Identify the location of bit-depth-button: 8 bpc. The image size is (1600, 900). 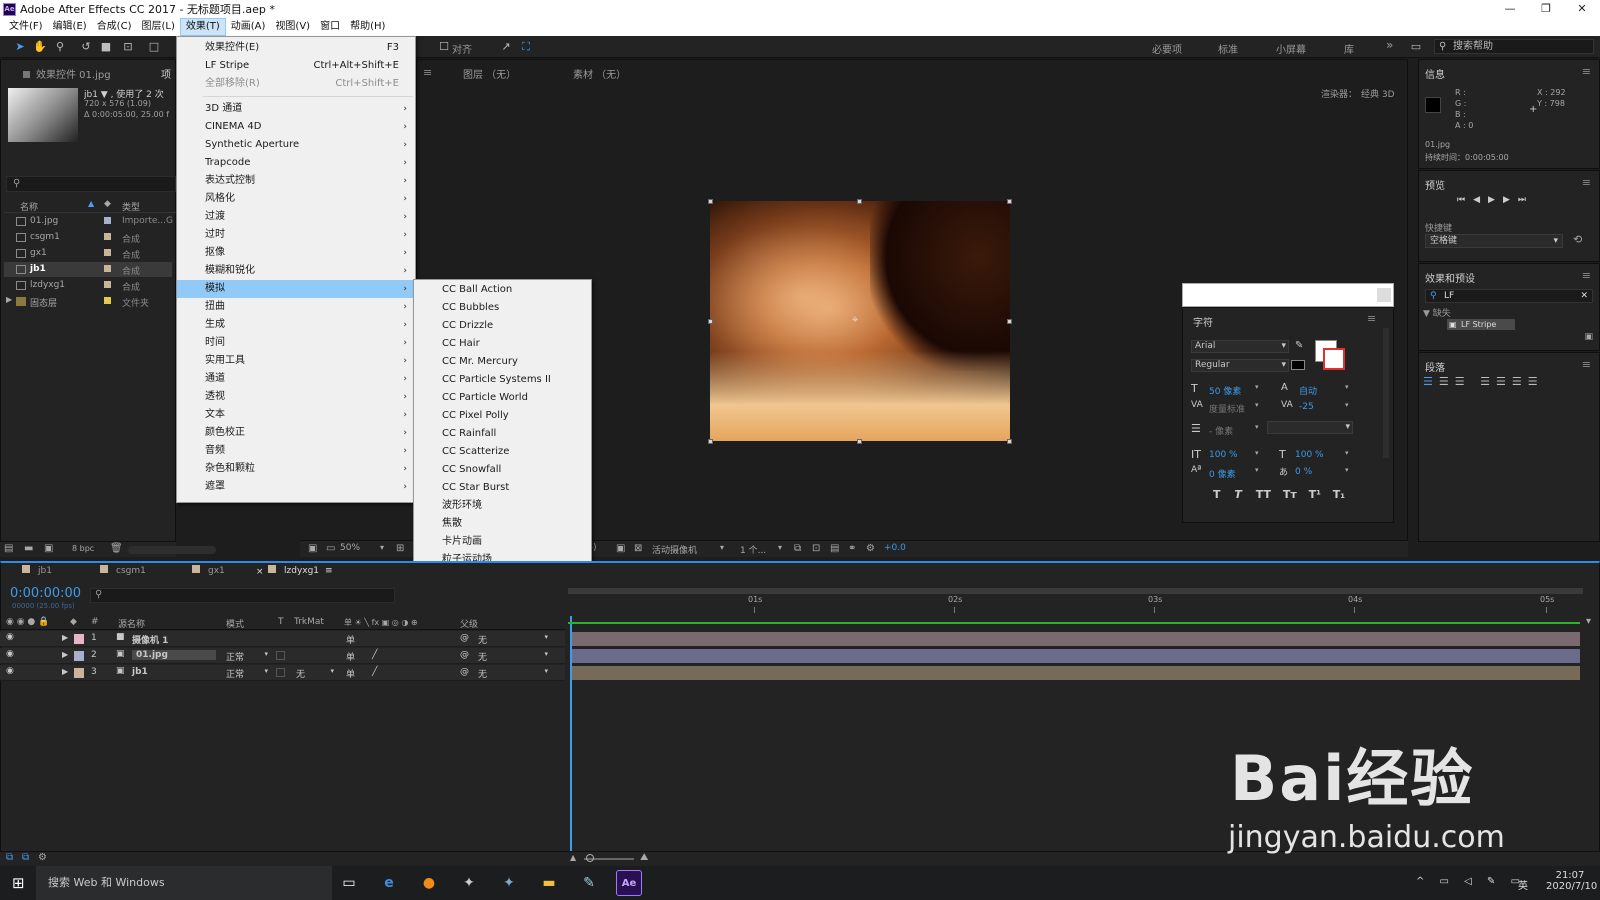
(83, 548).